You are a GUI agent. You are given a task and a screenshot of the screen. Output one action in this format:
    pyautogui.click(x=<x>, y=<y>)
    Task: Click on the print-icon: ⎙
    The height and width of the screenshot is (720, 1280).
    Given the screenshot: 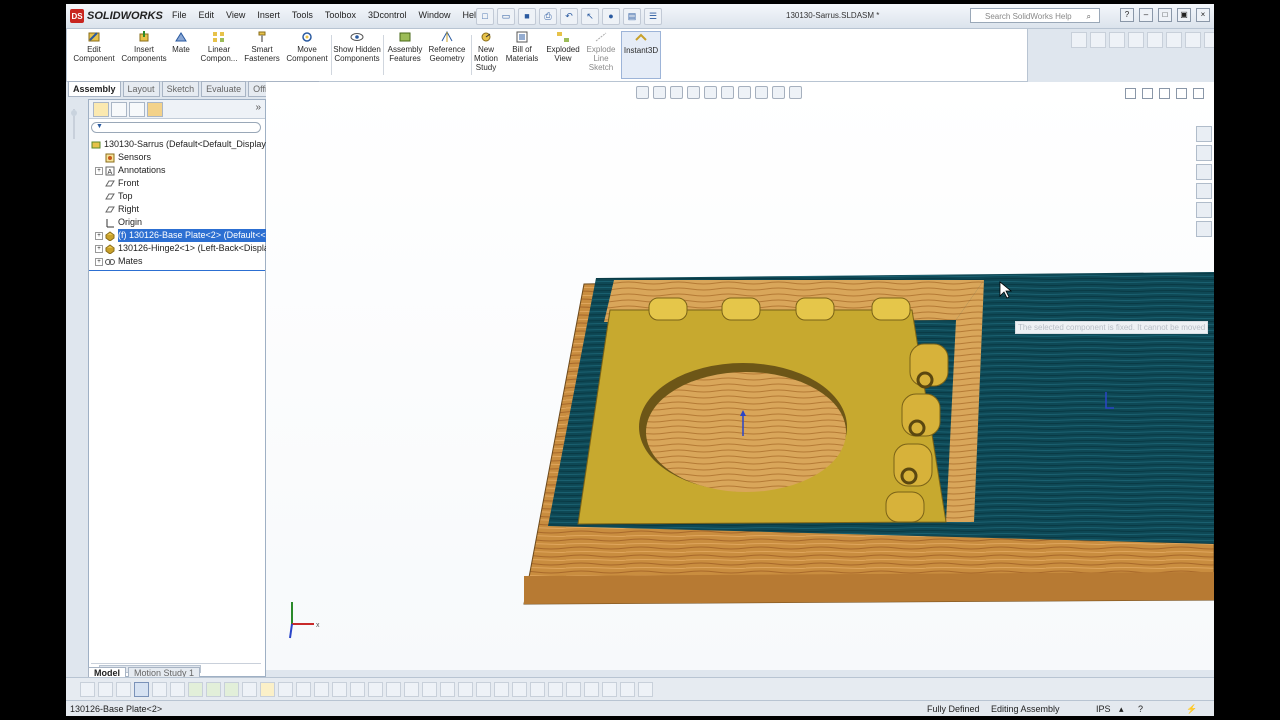 What is the action you would take?
    pyautogui.click(x=548, y=16)
    